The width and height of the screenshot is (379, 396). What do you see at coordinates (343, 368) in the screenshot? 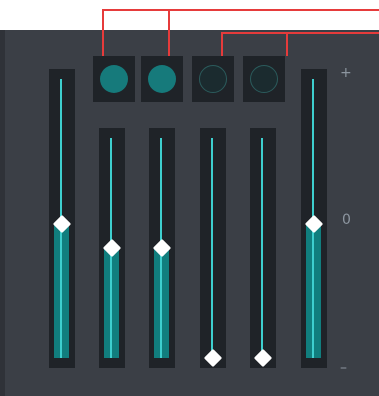
I see `scale-minus-label: –` at bounding box center [343, 368].